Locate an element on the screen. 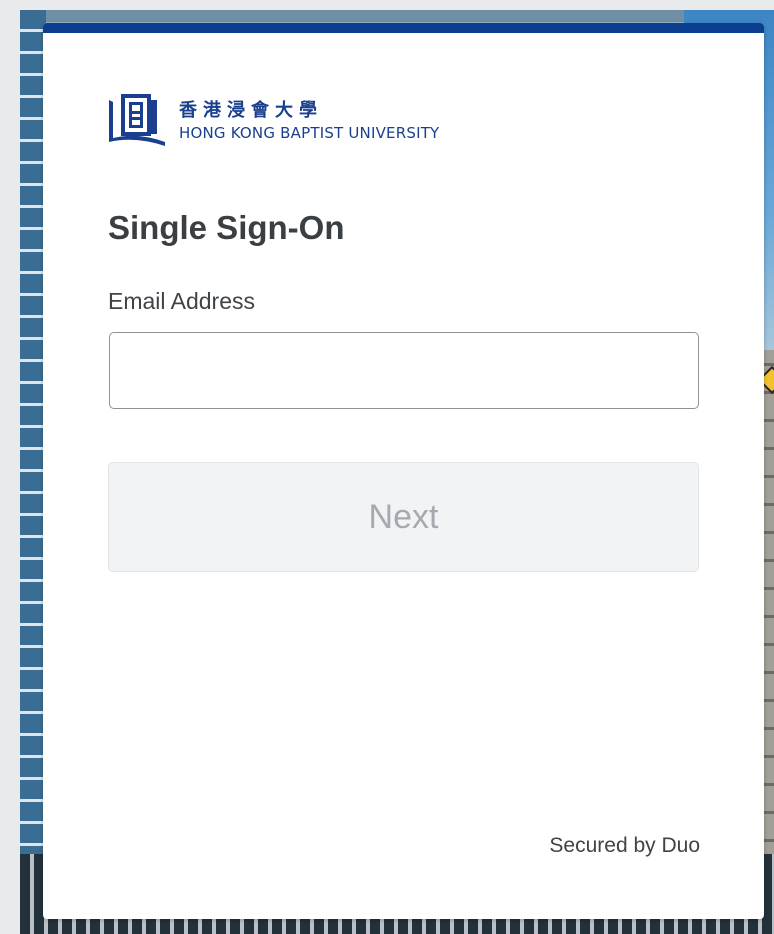 This screenshot has height=934, width=774. university-logo: 香港浸會大學 HONG KONG BAPTIST UNIVERSITY is located at coordinates (273, 121).